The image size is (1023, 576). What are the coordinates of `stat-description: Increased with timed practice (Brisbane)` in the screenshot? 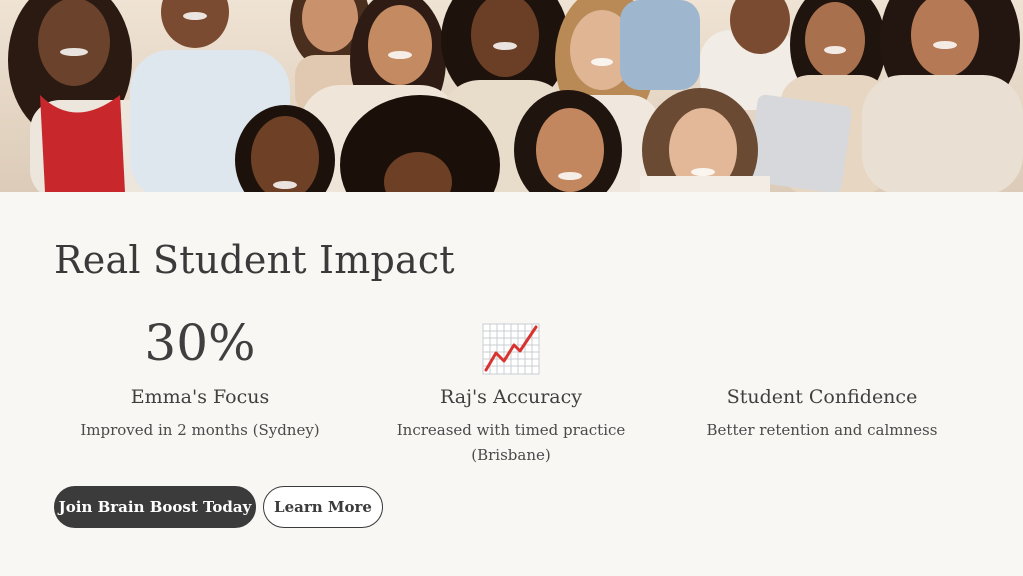 It's located at (511, 442).